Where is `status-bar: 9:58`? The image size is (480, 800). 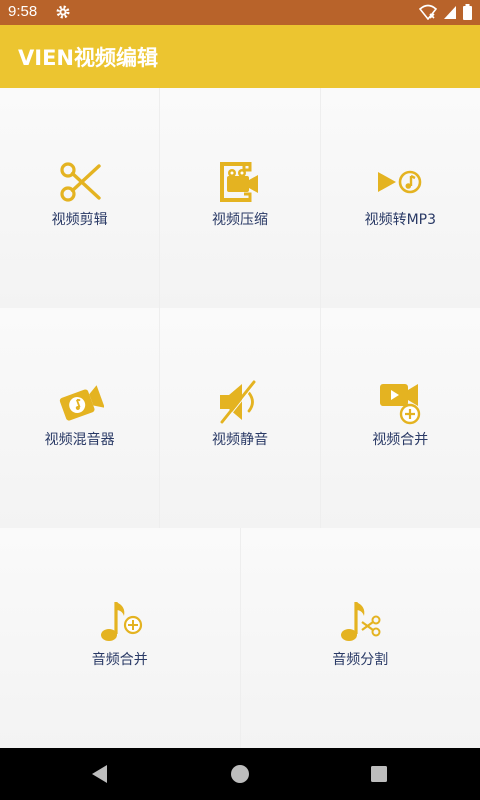
status-bar: 9:58 is located at coordinates (240, 12).